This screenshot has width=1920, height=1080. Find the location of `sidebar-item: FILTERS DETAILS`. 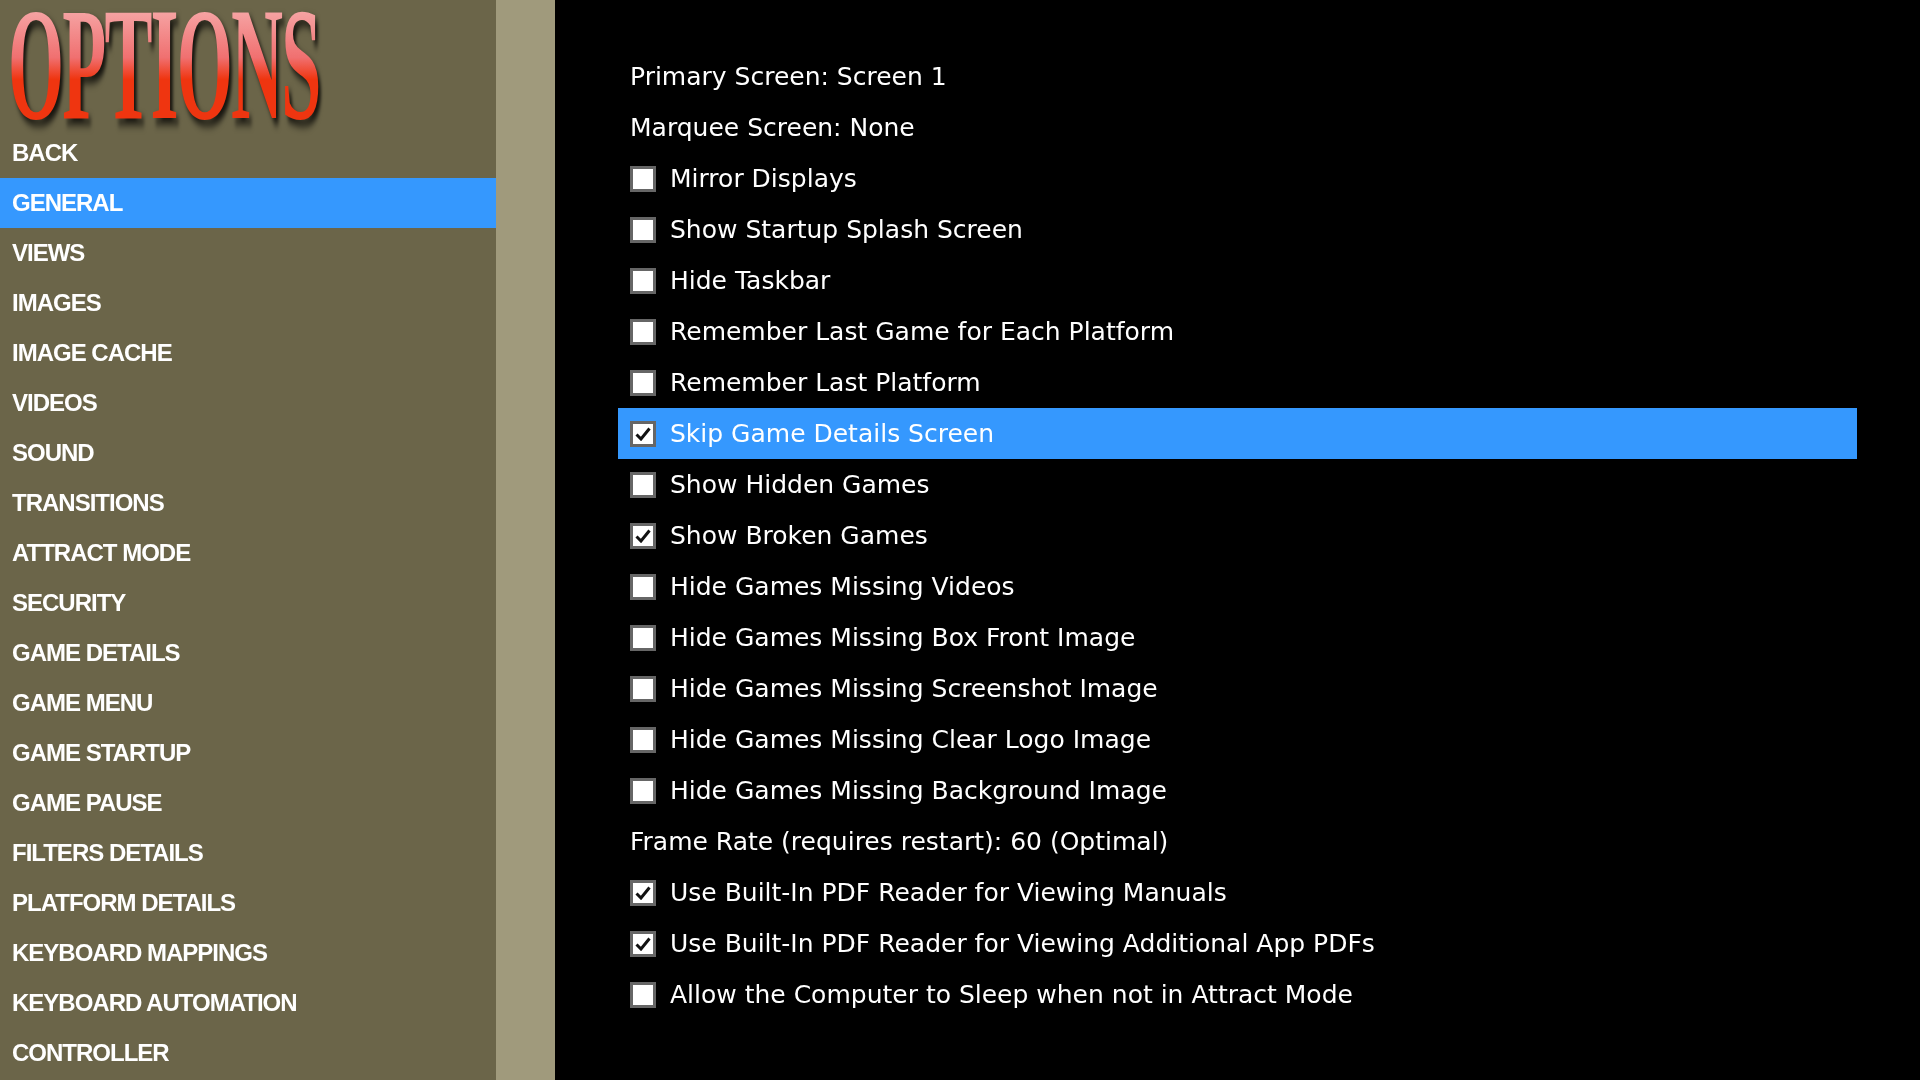

sidebar-item: FILTERS DETAILS is located at coordinates (248, 853).